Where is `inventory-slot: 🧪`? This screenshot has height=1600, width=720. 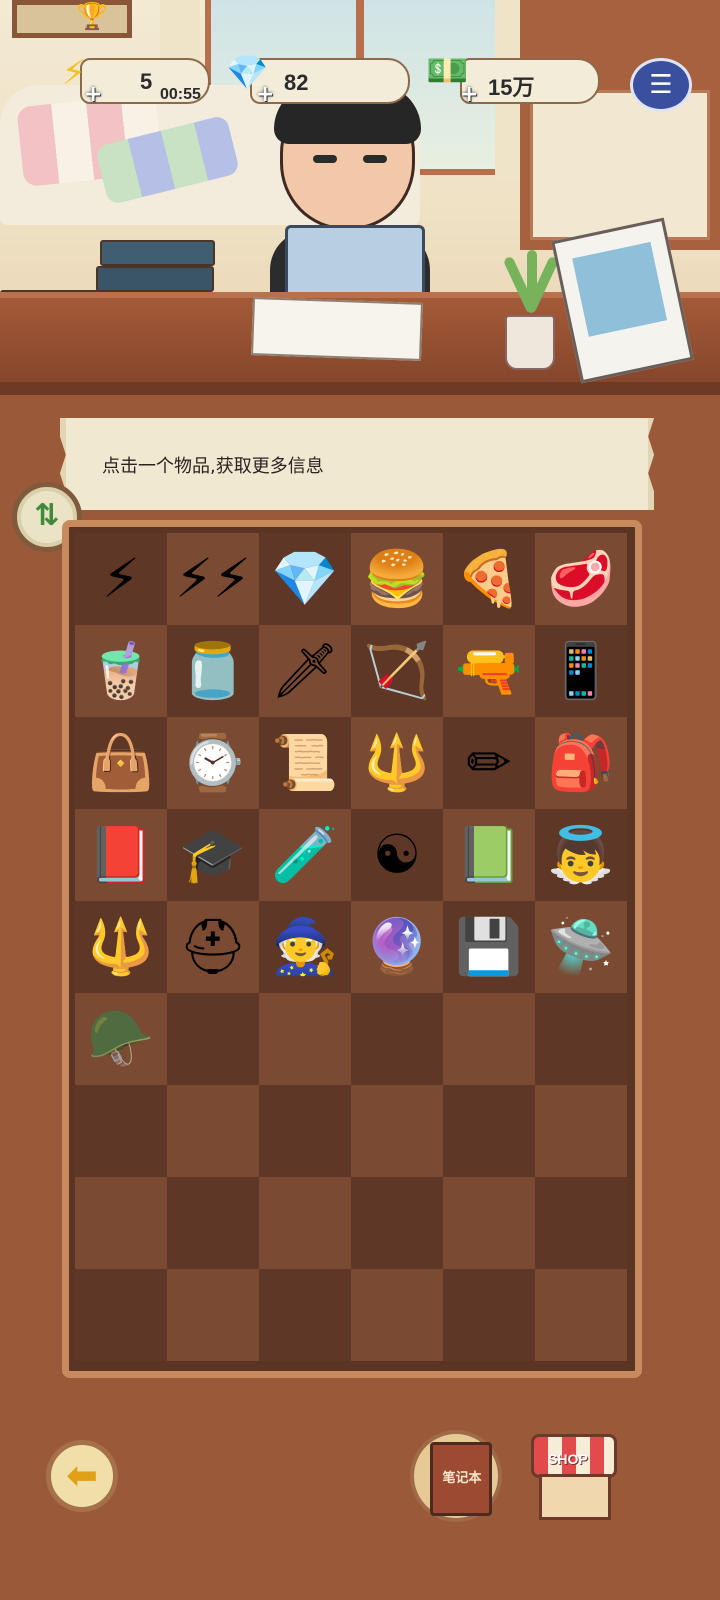
inventory-slot: 🧪 is located at coordinates (305, 855).